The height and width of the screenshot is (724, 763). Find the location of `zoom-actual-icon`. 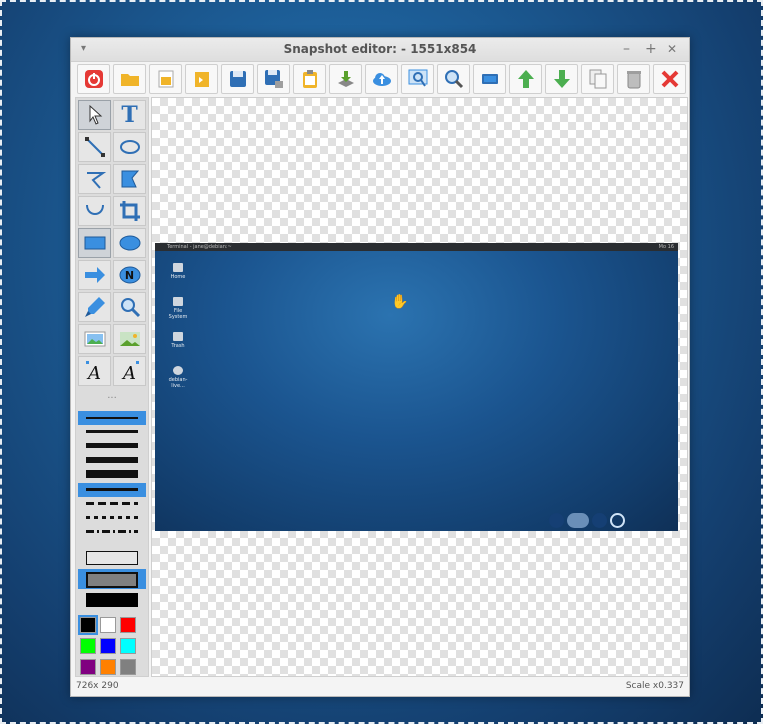

zoom-actual-icon is located at coordinates (453, 79).